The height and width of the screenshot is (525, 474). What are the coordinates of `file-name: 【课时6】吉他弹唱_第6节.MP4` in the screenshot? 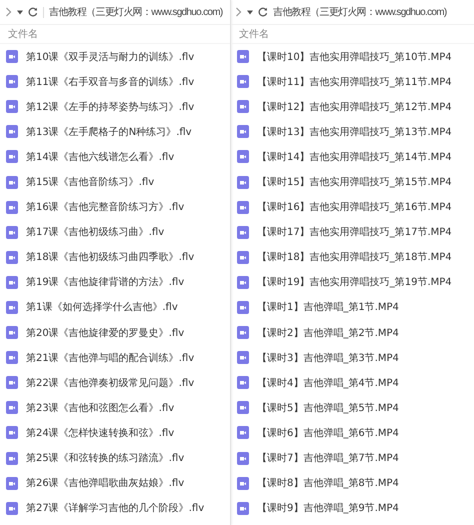 It's located at (328, 433).